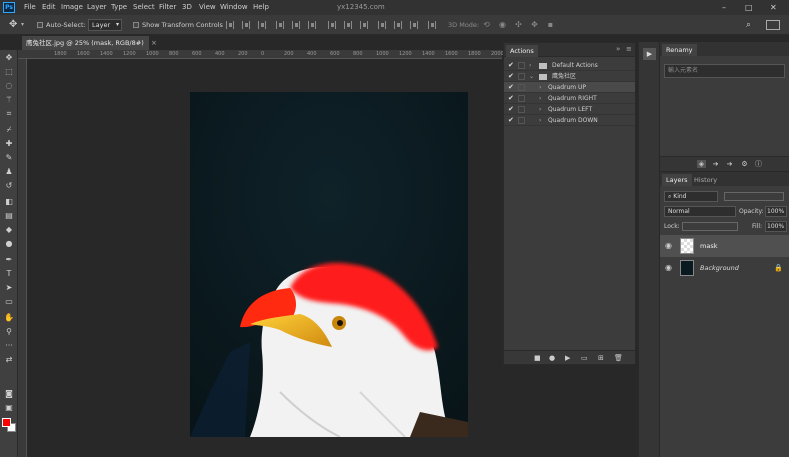  I want to click on renamy-input: 輸入元素名, so click(724, 71).